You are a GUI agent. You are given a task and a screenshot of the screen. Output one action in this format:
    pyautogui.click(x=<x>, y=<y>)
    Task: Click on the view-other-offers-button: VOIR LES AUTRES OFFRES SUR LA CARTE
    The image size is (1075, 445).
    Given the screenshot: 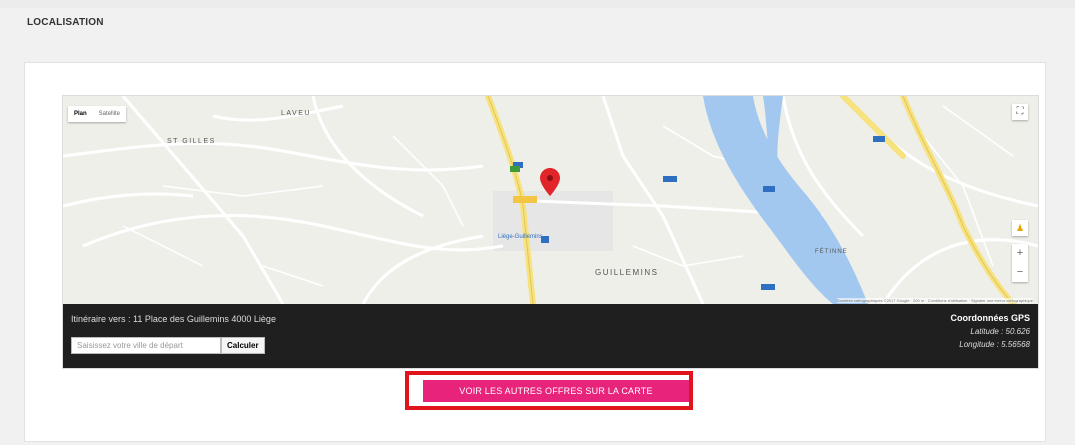 What is the action you would take?
    pyautogui.click(x=556, y=391)
    